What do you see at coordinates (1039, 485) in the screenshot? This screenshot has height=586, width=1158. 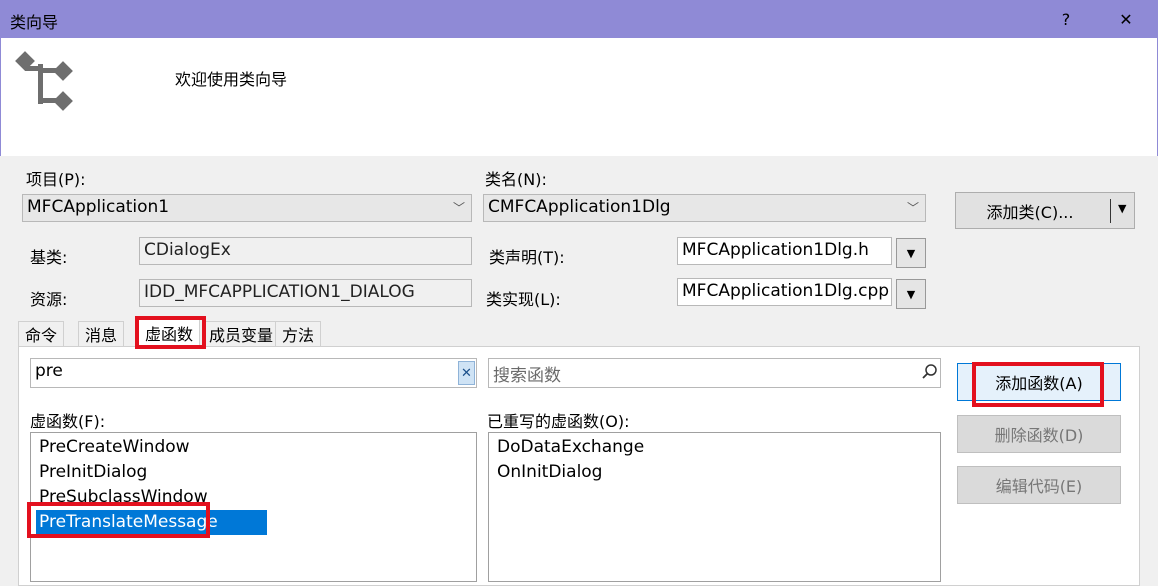 I see `edit-code-button: 编辑代码(E)` at bounding box center [1039, 485].